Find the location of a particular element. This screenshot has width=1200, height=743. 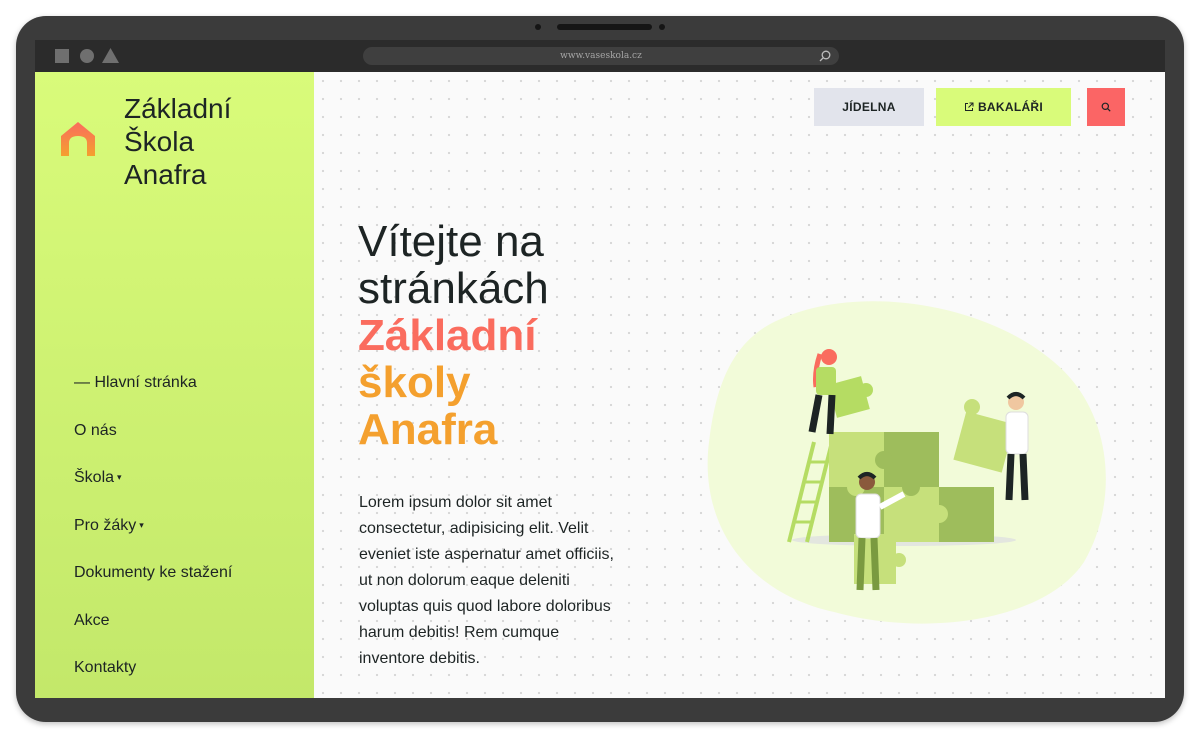

camera-dot is located at coordinates (538, 27).